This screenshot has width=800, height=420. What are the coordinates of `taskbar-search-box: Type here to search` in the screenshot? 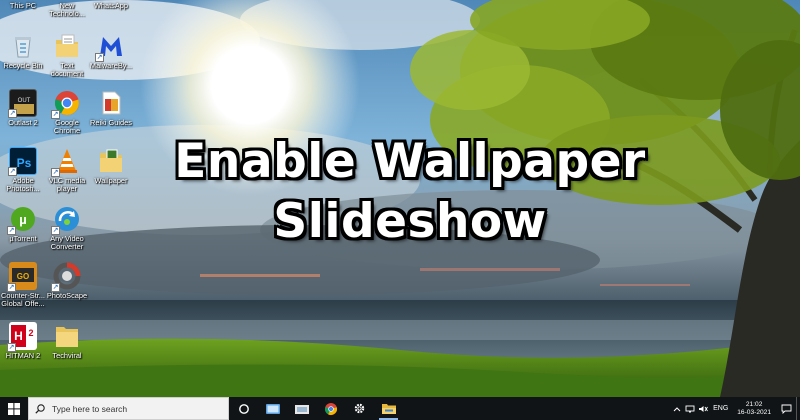 It's located at (128, 408).